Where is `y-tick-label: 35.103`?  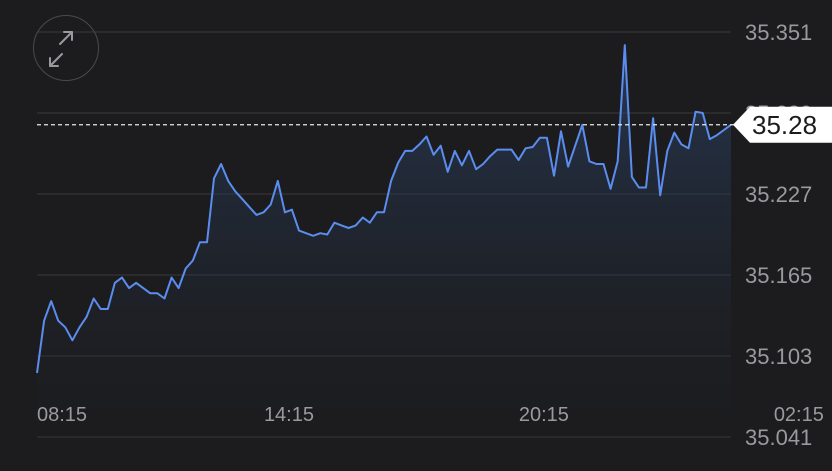
y-tick-label: 35.103 is located at coordinates (778, 356).